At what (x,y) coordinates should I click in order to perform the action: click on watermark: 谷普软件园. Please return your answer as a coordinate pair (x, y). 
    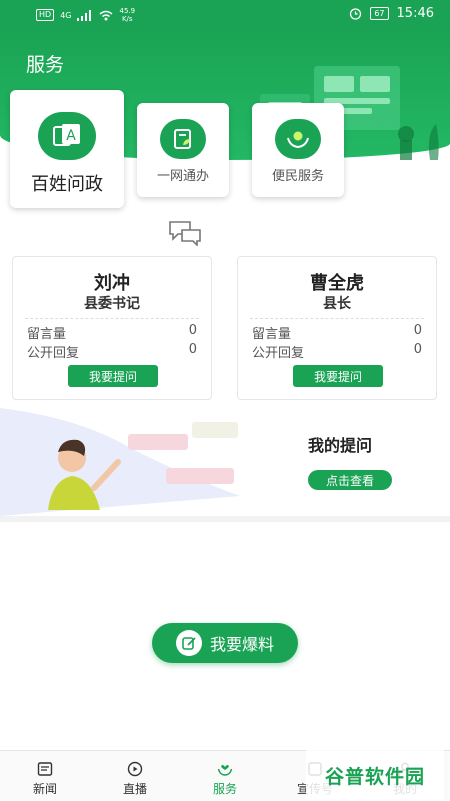
    Looking at the image, I should click on (375, 775).